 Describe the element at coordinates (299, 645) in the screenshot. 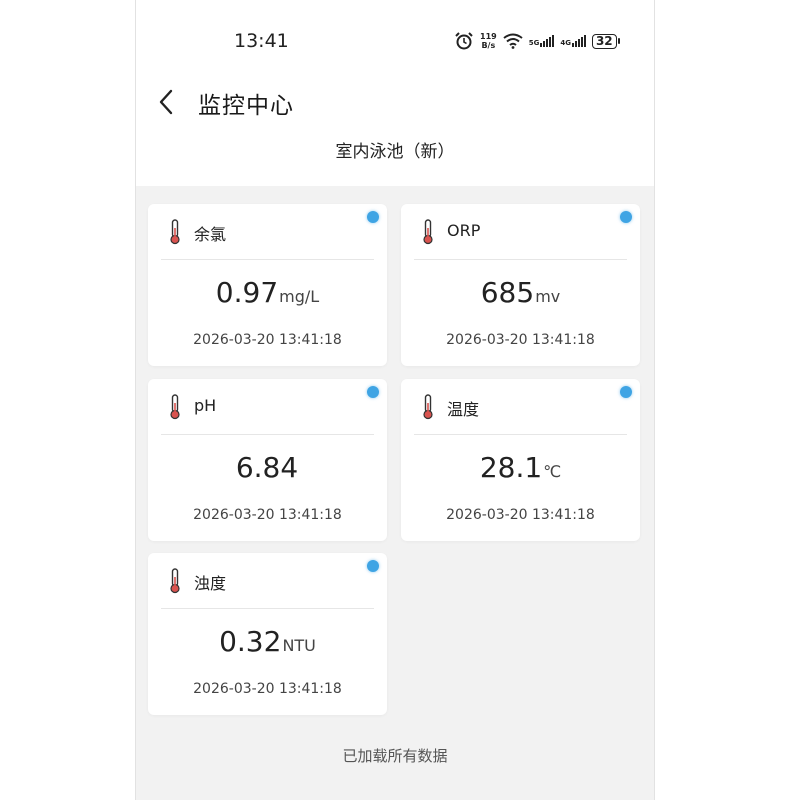

I see `sensor-unit: NTU` at that location.